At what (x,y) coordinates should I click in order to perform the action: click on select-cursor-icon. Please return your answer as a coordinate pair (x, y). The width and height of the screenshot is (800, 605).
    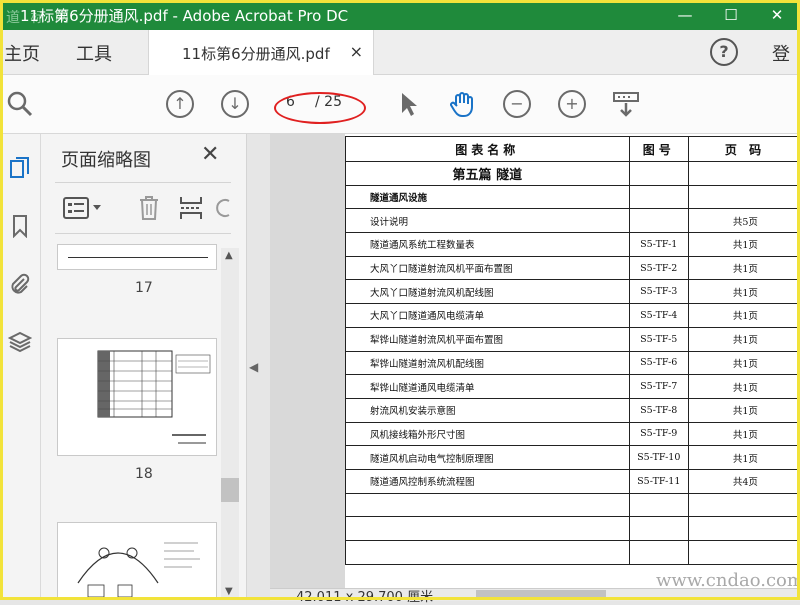
    Looking at the image, I should click on (409, 104).